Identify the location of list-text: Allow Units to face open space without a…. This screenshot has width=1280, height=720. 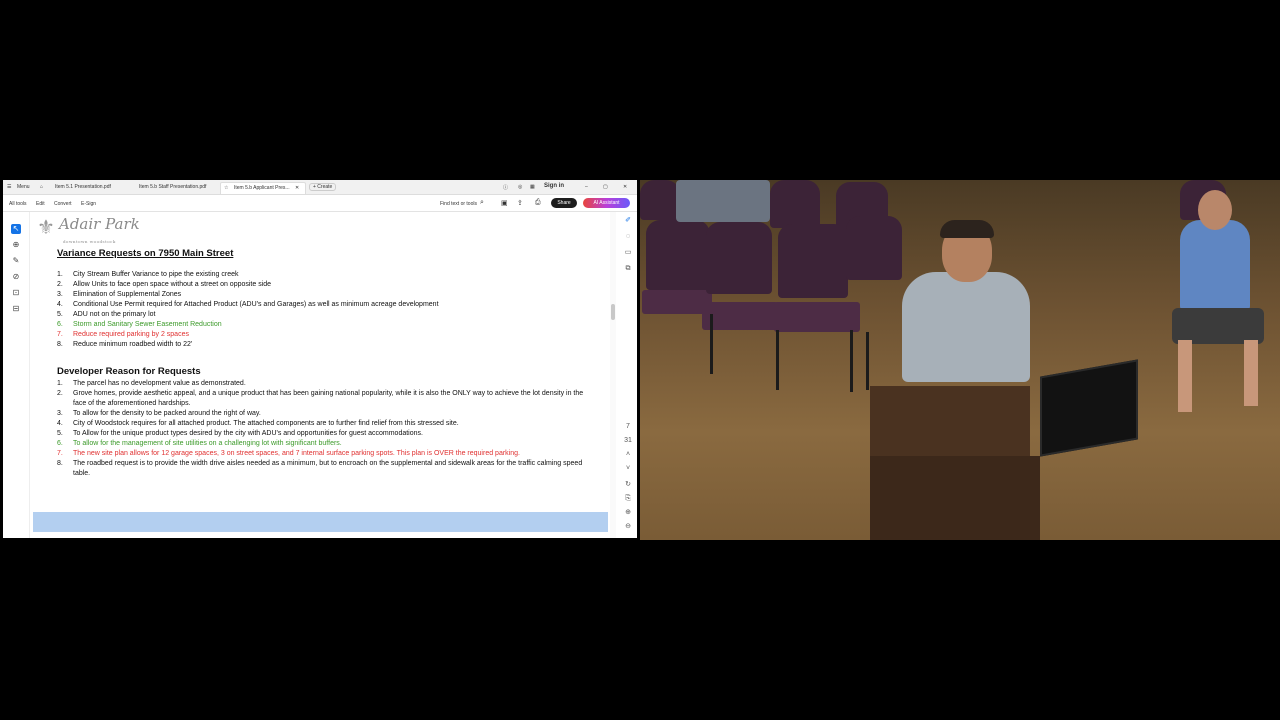
(172, 284).